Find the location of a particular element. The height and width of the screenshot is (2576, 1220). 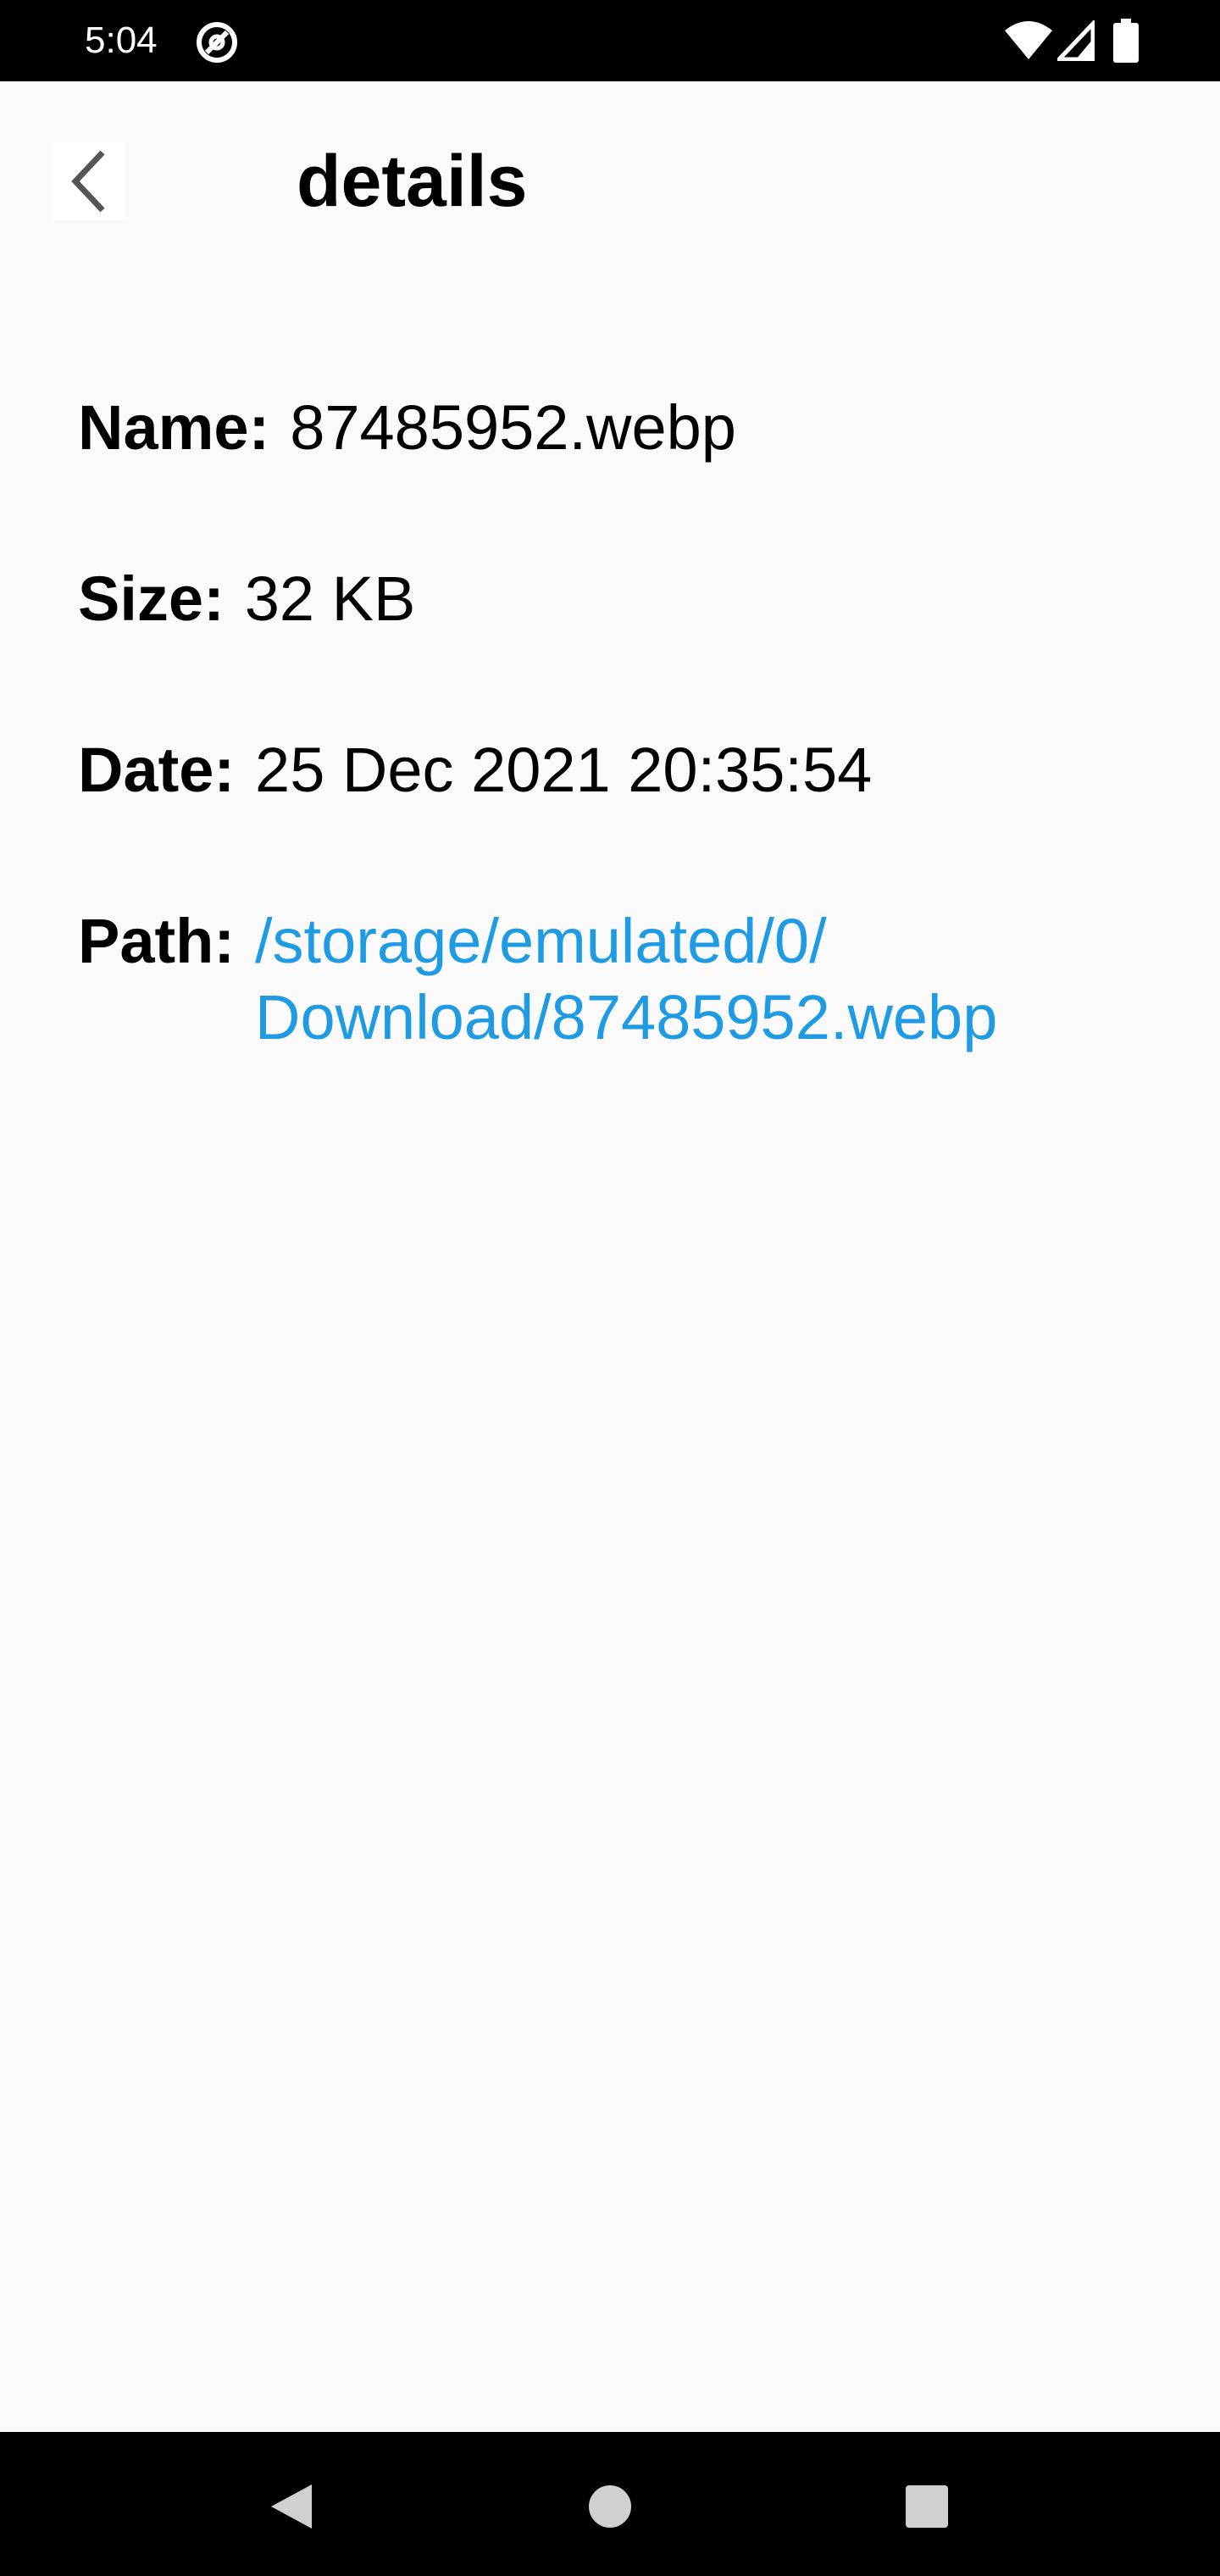

date-row: Date: 25 Dec 2021 20:35:54 is located at coordinates (475, 770).